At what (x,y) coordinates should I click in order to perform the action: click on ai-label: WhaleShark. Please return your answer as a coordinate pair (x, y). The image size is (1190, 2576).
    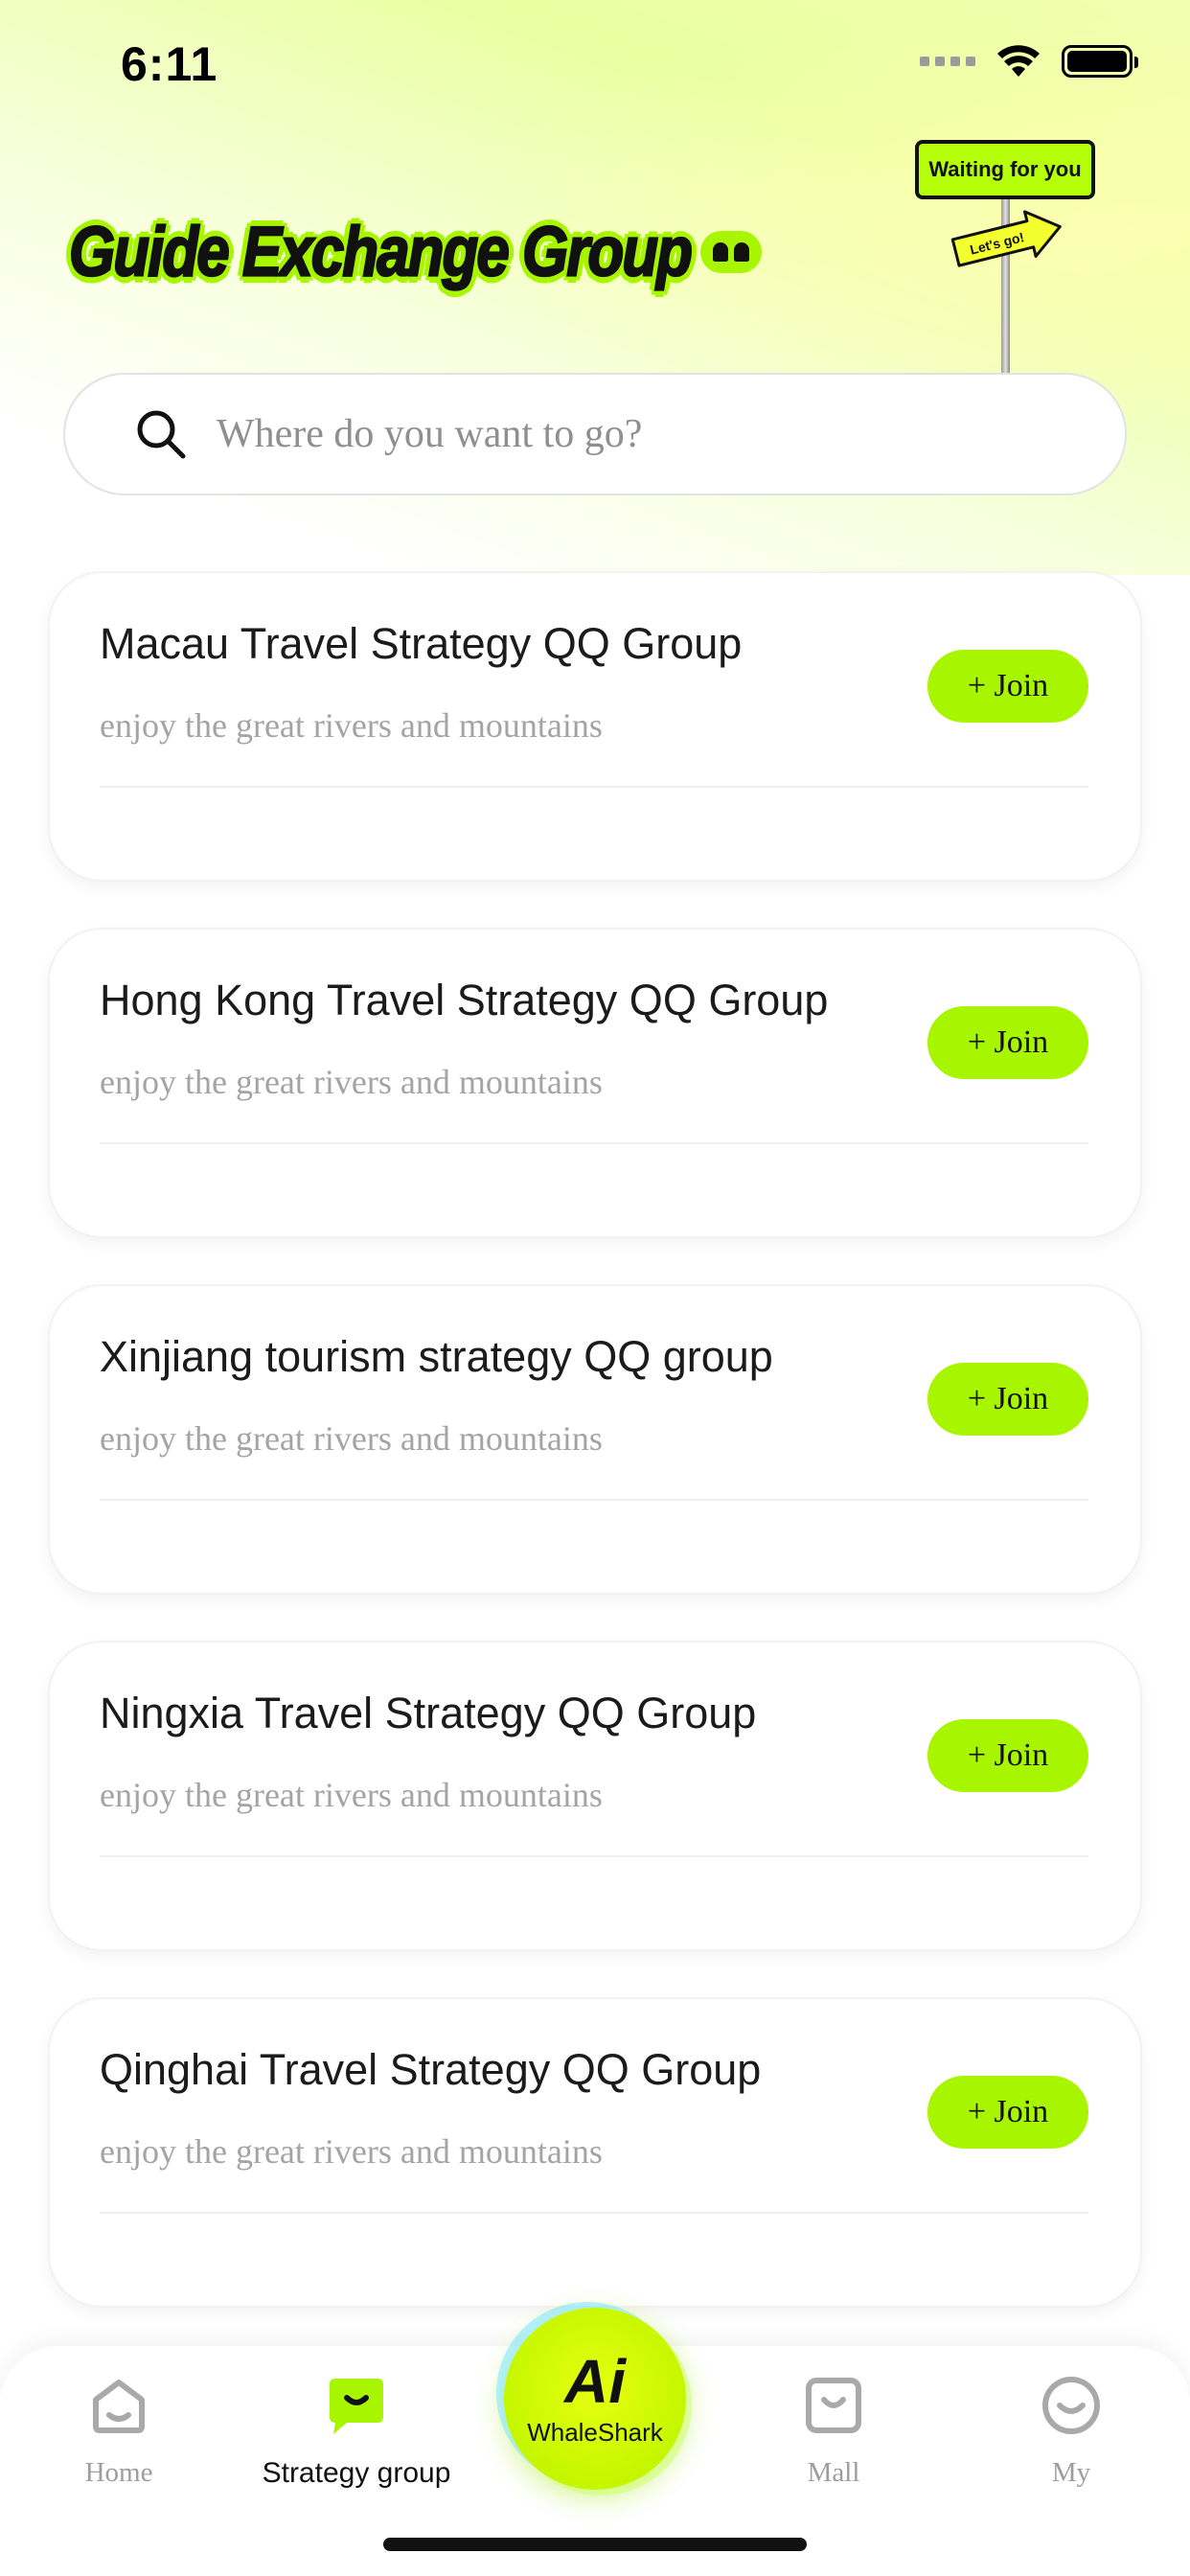
    Looking at the image, I should click on (595, 2432).